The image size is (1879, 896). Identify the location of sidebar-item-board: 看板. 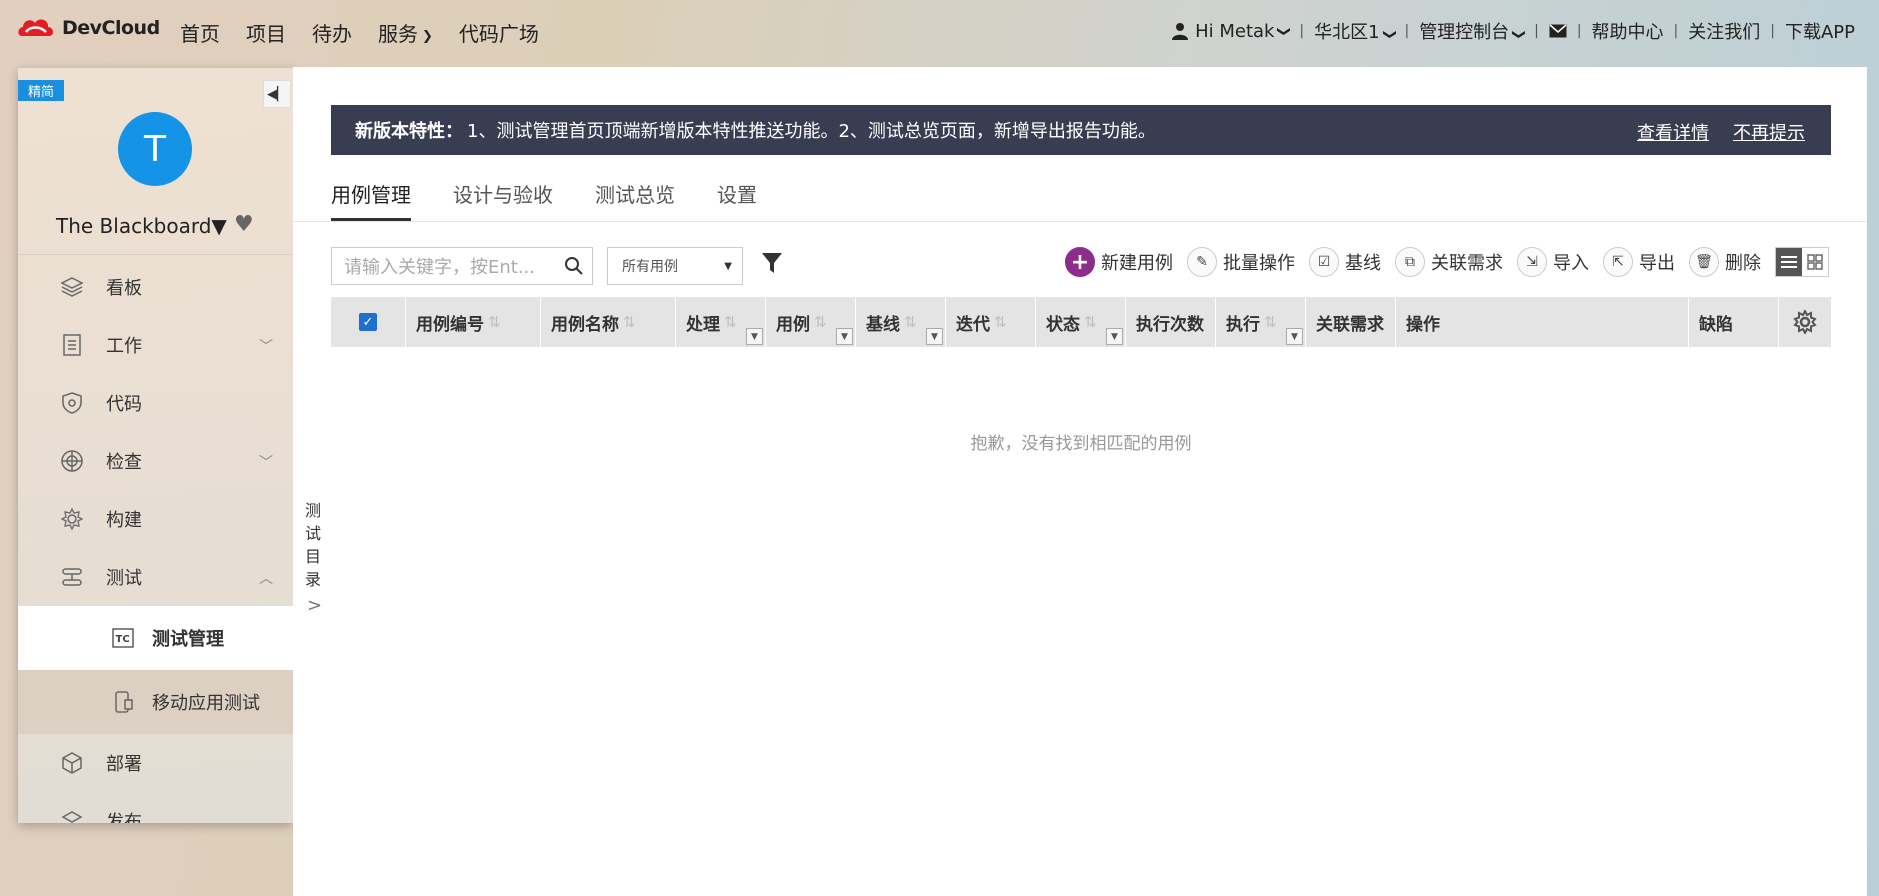
(155, 287).